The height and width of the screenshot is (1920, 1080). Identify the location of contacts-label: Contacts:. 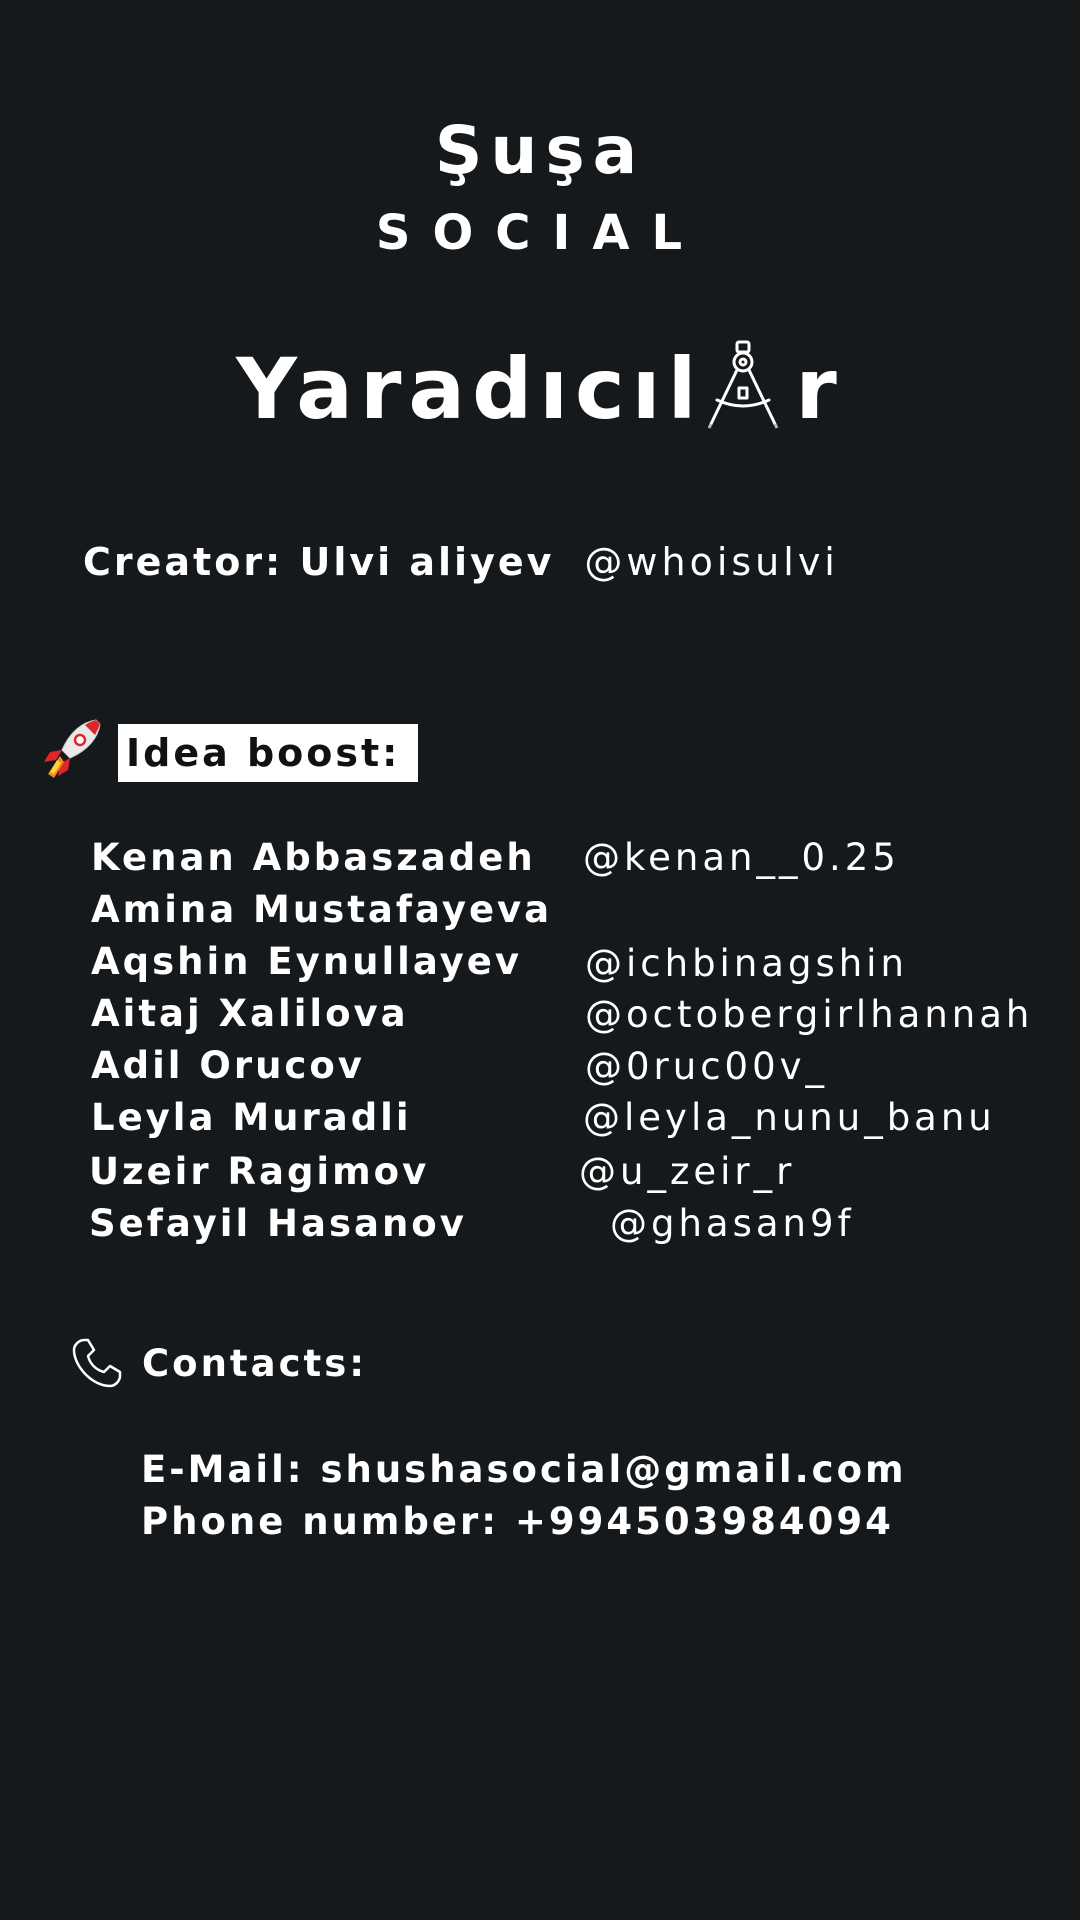
(255, 1363).